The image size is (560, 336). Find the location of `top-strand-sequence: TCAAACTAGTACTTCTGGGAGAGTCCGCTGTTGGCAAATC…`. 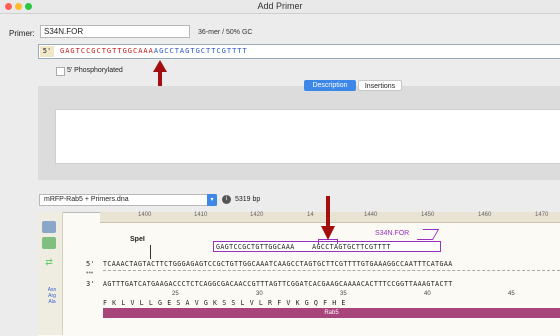

top-strand-sequence: TCAAACTAGTACTTCTGGGAGAGTCCGCTGTTGGCAAATC… is located at coordinates (278, 264).